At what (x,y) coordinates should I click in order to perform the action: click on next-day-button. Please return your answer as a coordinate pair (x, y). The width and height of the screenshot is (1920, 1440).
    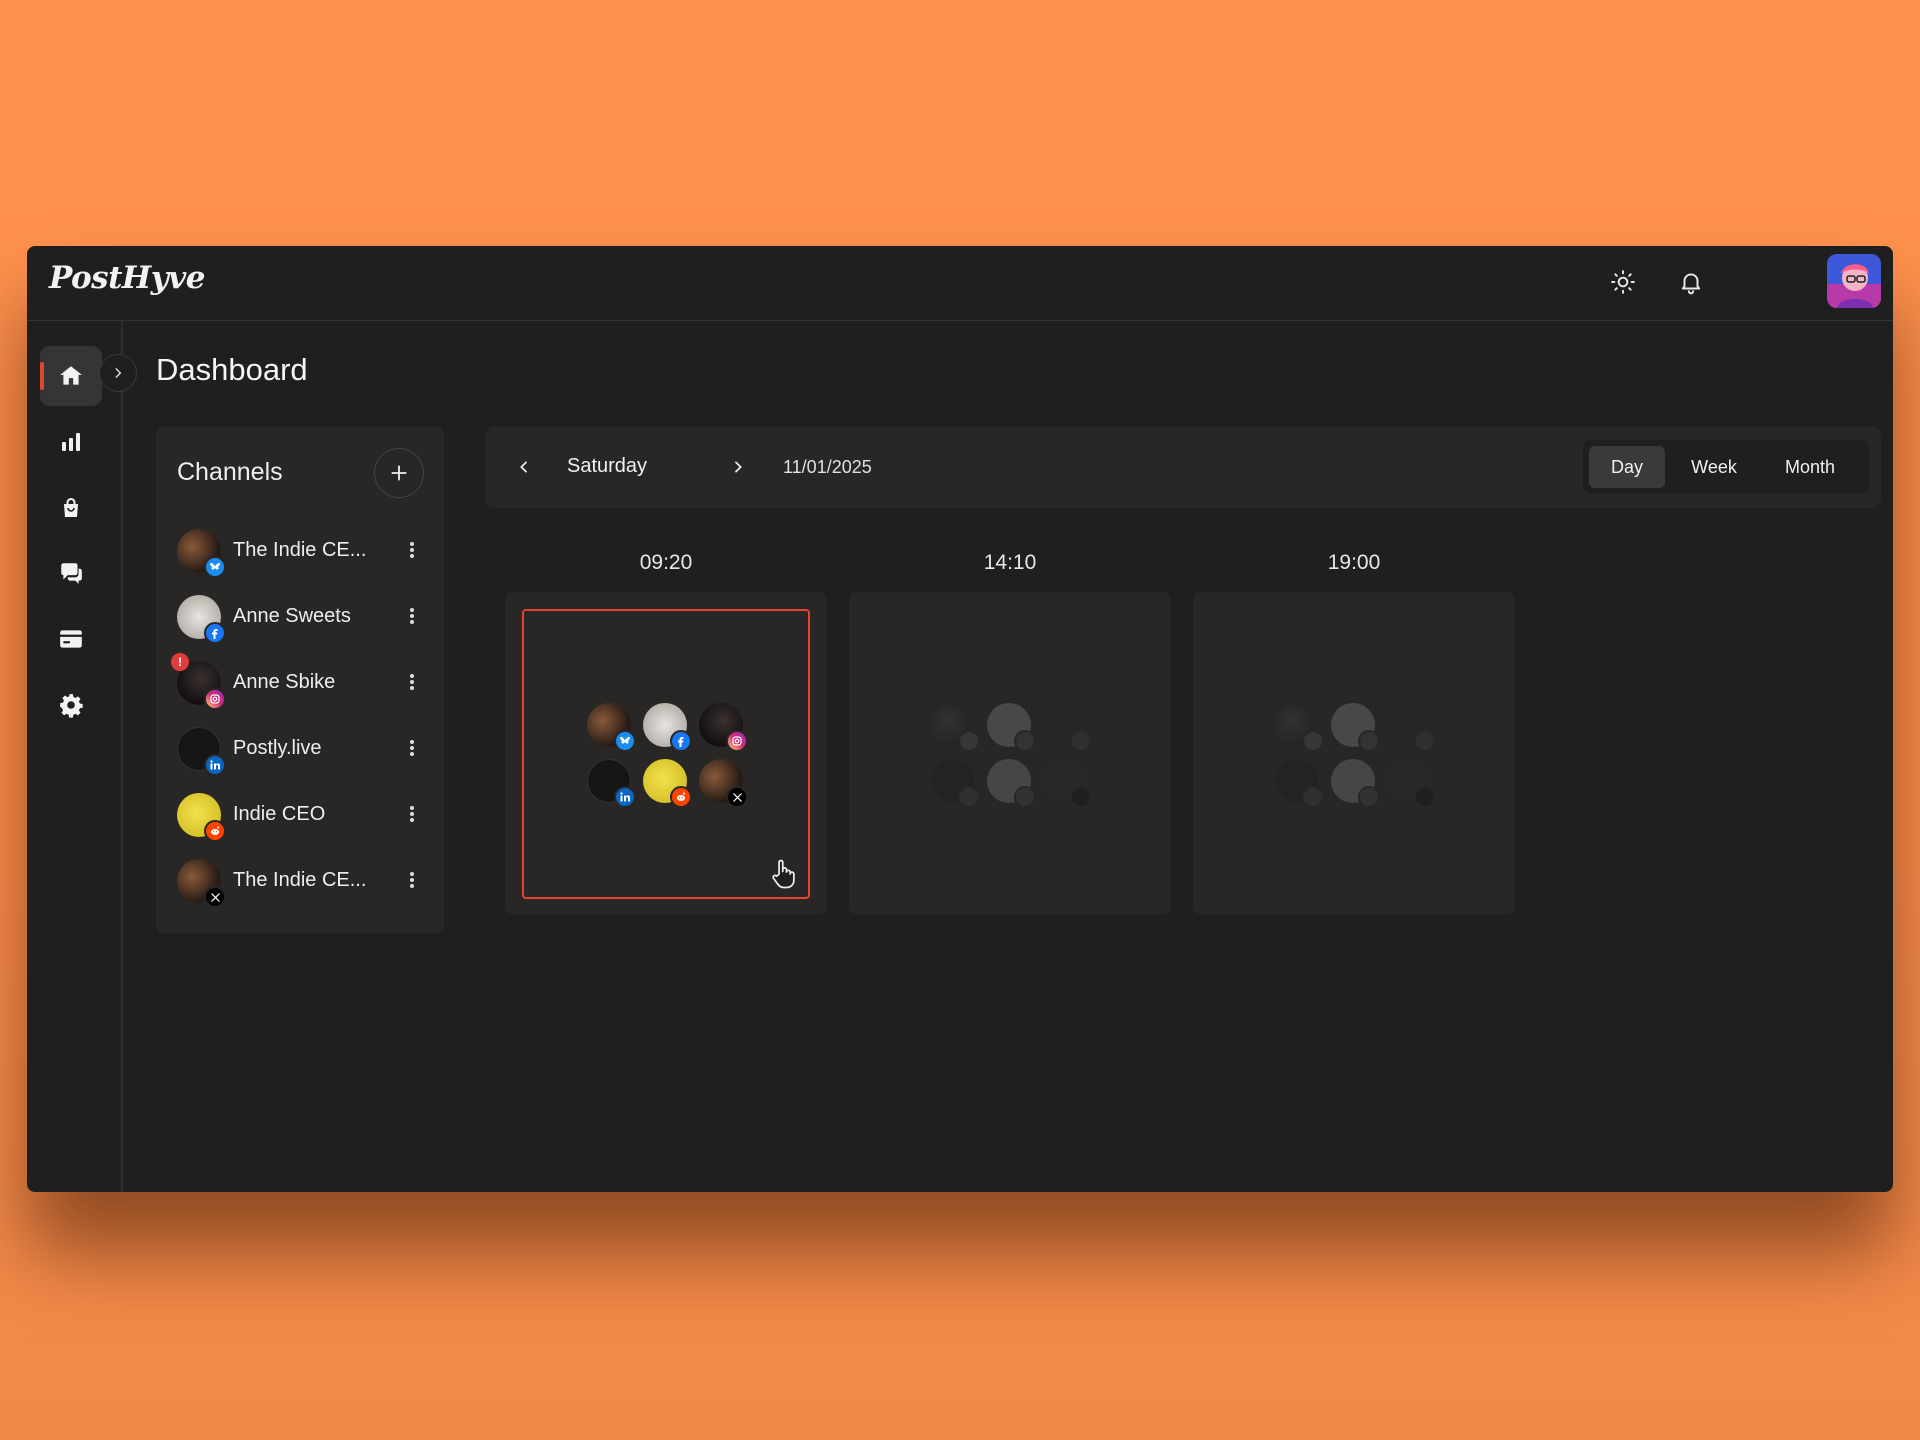
    Looking at the image, I should click on (738, 467).